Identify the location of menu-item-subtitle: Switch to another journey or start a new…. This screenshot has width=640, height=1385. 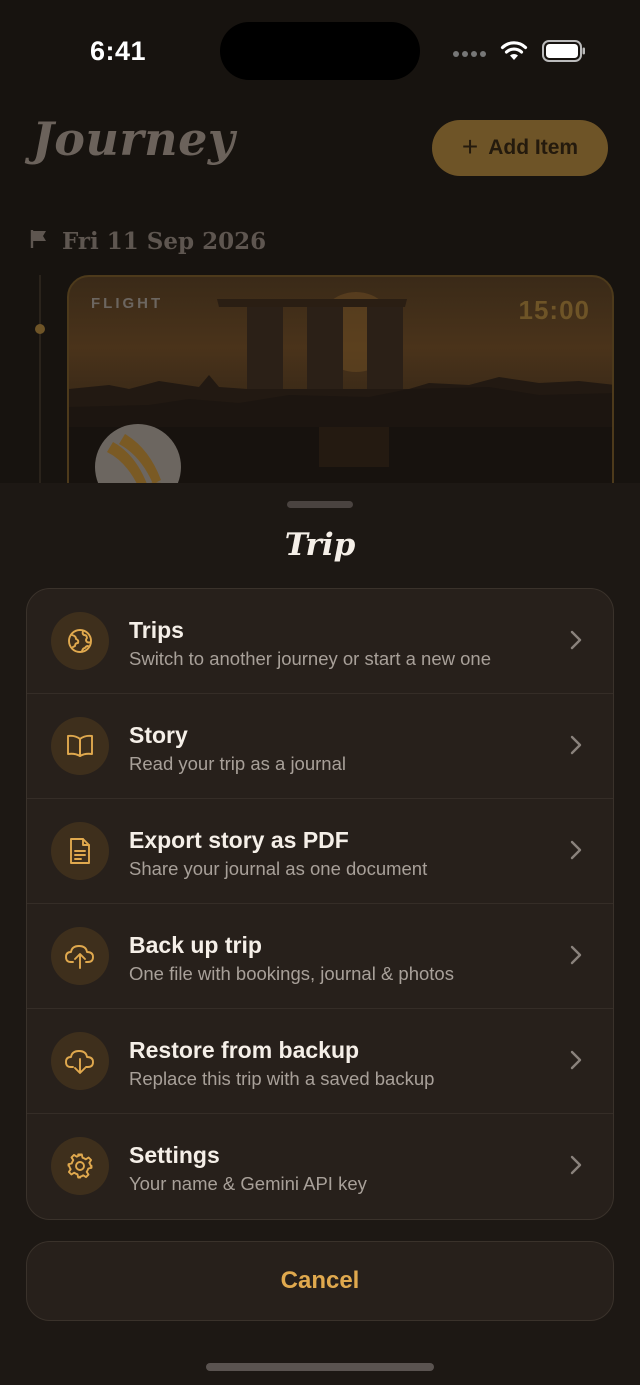
(310, 658).